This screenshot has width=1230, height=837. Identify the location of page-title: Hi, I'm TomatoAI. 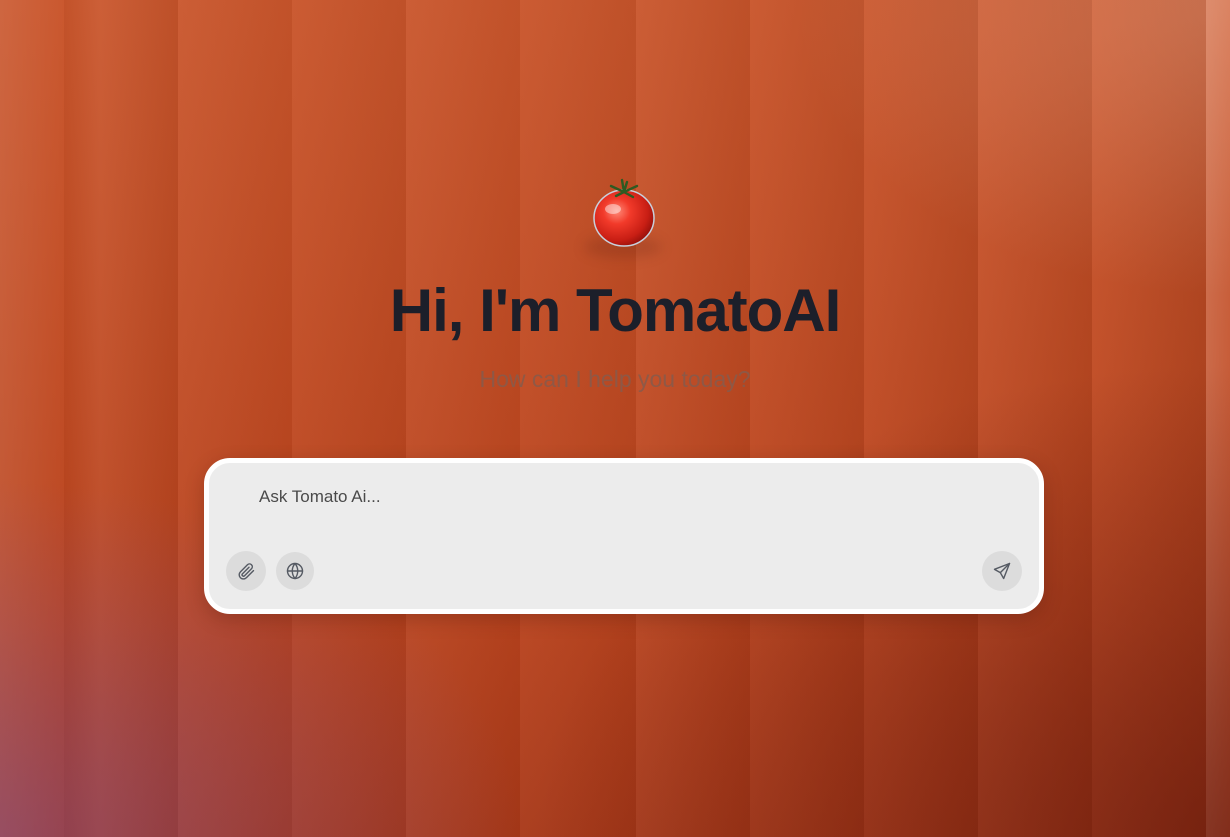
(615, 310).